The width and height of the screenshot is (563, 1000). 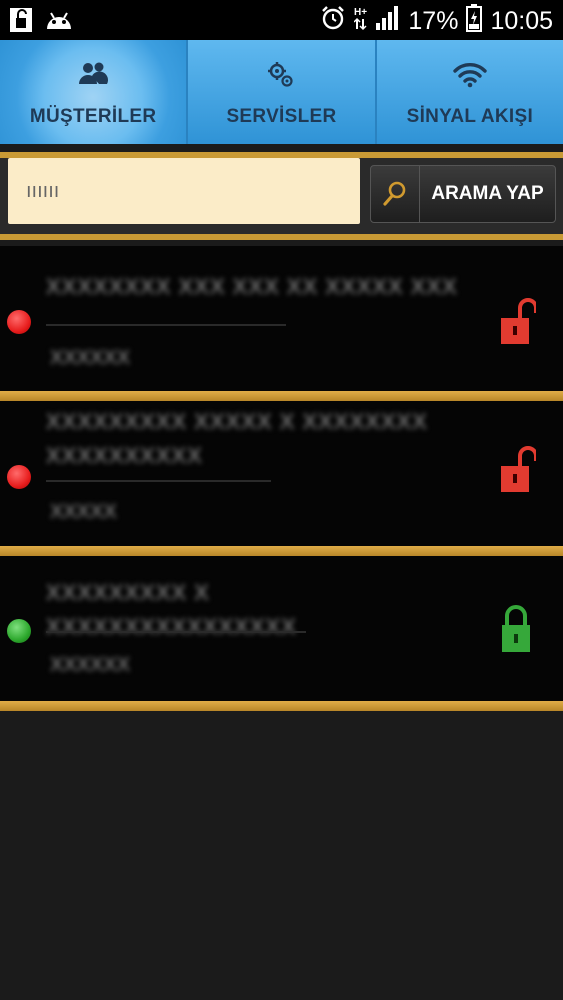 What do you see at coordinates (433, 21) in the screenshot?
I see `battery-percentage: 17%` at bounding box center [433, 21].